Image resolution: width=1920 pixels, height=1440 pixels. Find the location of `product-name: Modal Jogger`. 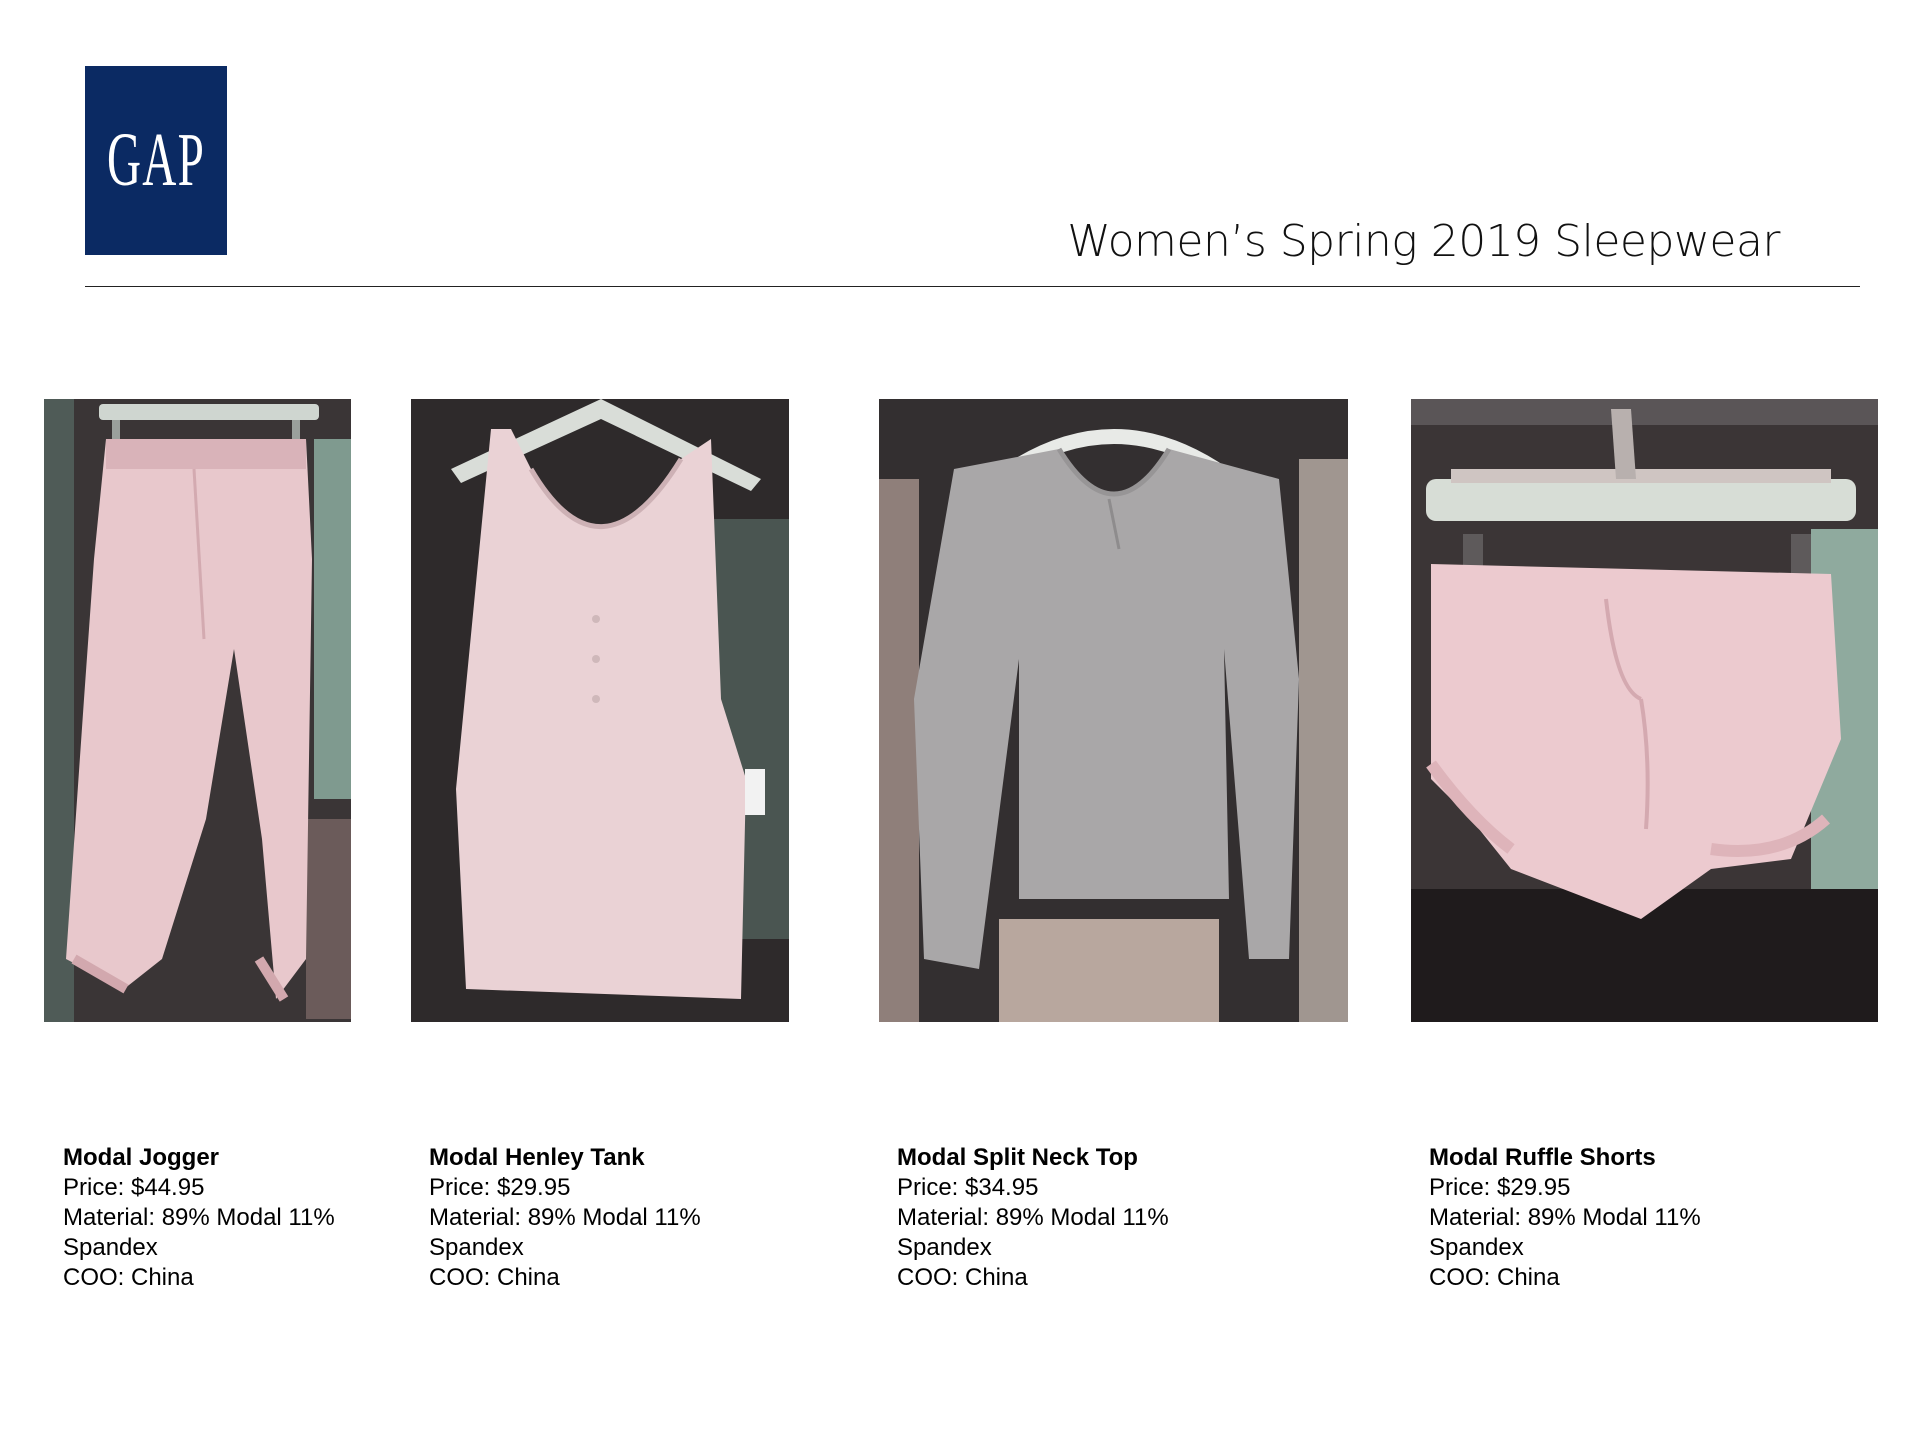

product-name: Modal Jogger is located at coordinates (141, 1157).